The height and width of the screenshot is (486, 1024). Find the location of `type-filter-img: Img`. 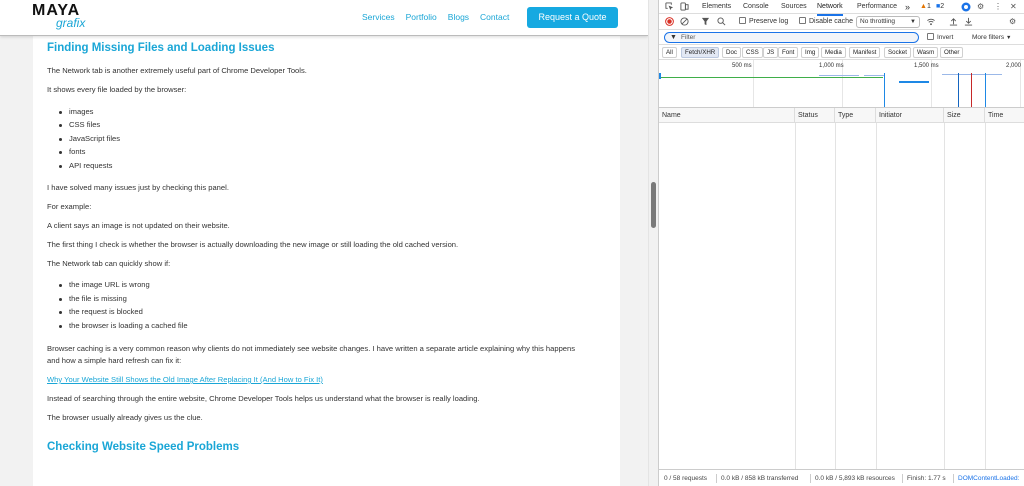

type-filter-img: Img is located at coordinates (810, 52).